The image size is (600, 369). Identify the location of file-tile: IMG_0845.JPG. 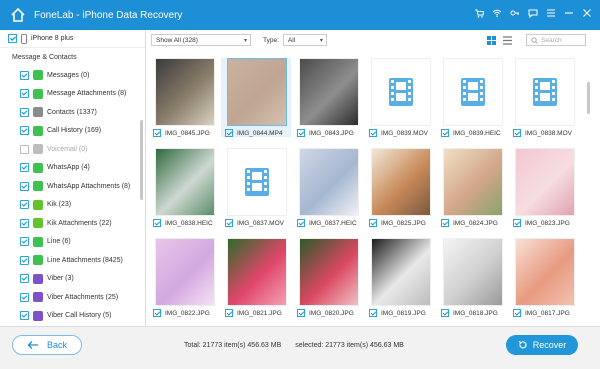
(184, 97).